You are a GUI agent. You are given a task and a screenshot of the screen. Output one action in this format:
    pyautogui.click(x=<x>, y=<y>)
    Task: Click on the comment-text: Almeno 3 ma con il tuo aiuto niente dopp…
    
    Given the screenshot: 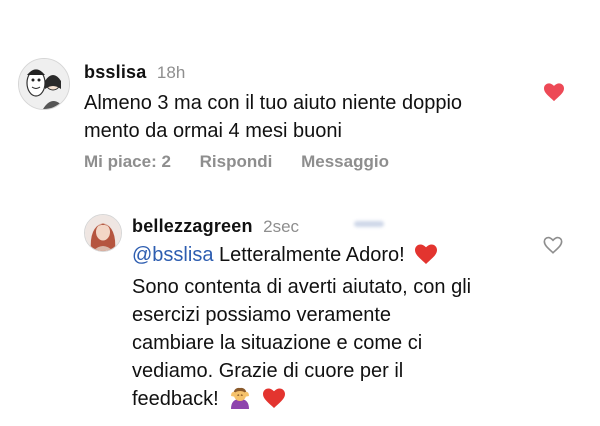 What is the action you would take?
    pyautogui.click(x=314, y=117)
    